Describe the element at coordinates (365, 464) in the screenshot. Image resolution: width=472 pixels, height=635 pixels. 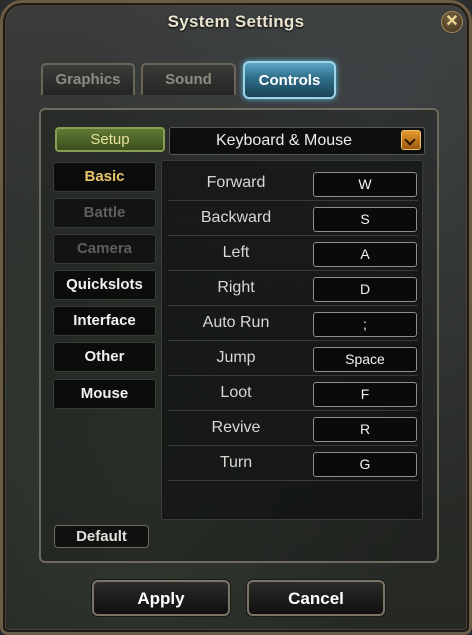
I see `key-button: G` at that location.